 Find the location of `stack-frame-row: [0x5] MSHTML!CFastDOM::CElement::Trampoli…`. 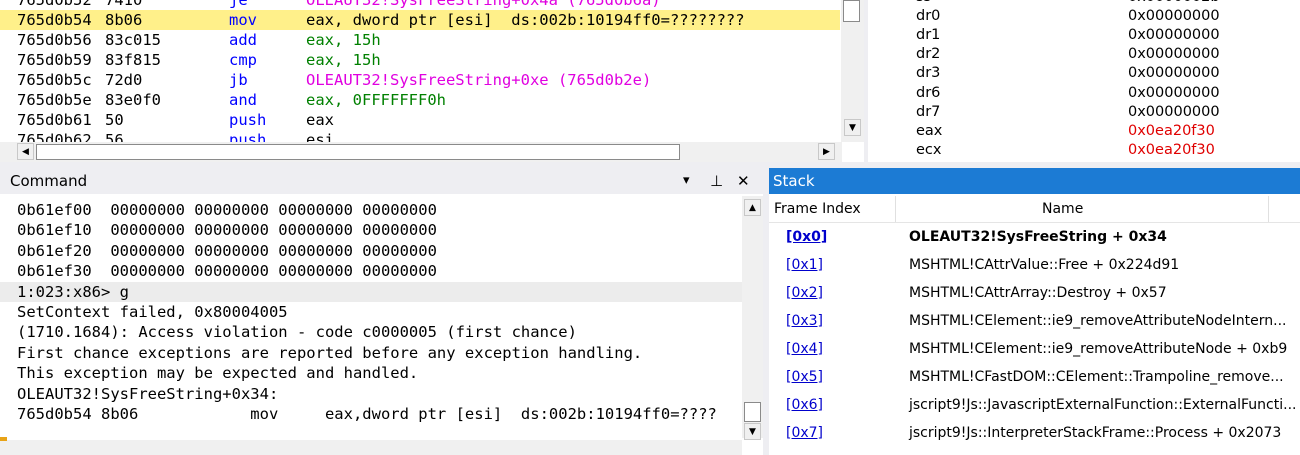

stack-frame-row: [0x5] MSHTML!CFastDOM::CElement::Trampoli… is located at coordinates (1034, 377).